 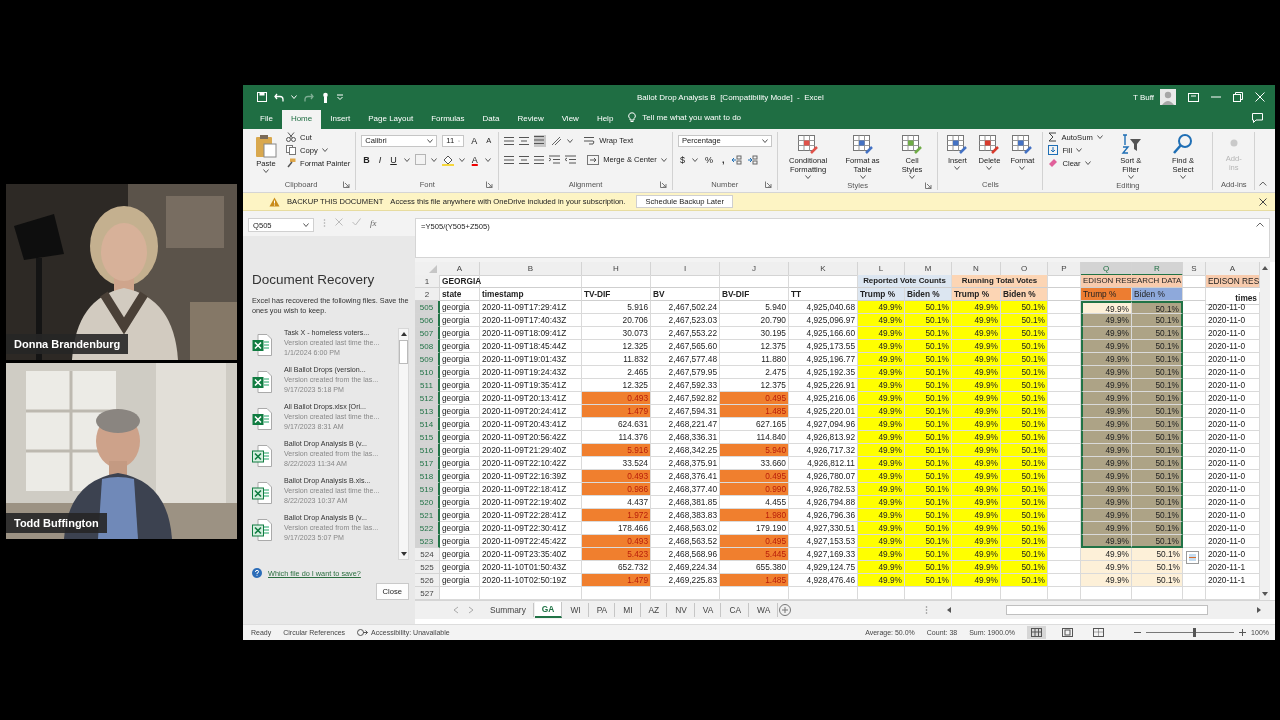 What do you see at coordinates (427, 437) in the screenshot?
I see `row-header: 515` at bounding box center [427, 437].